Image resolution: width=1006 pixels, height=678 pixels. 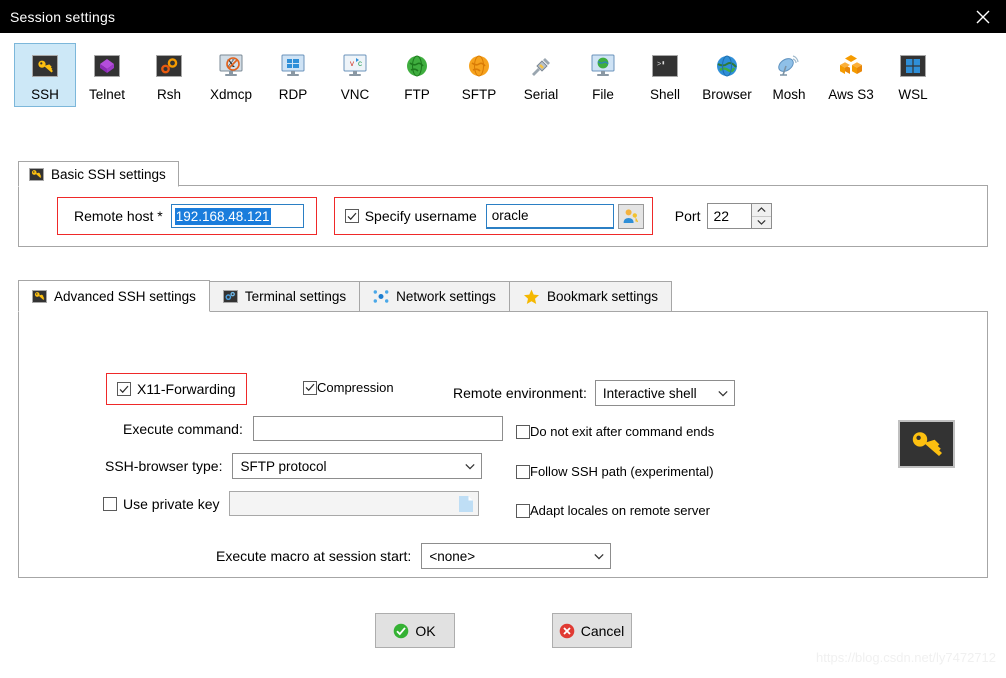 I want to click on session-type-label: RDP, so click(x=293, y=94).